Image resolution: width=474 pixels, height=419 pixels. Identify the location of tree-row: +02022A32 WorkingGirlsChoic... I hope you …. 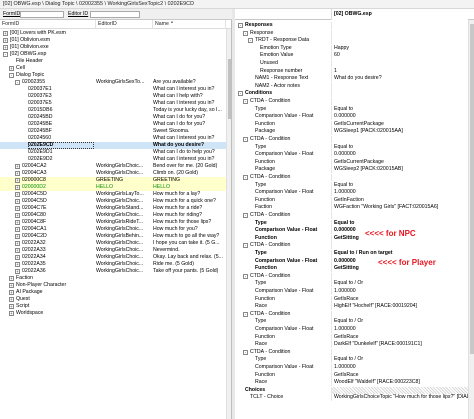
(115, 243).